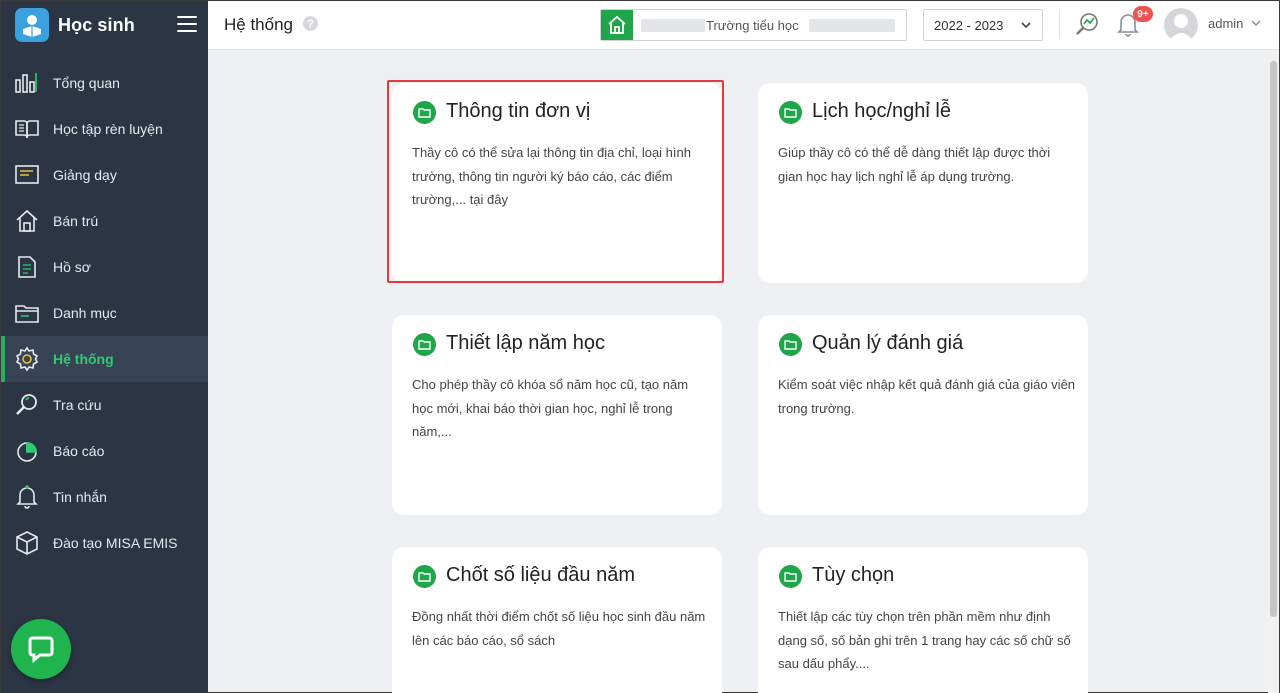 The width and height of the screenshot is (1280, 693). What do you see at coordinates (72, 267) in the screenshot?
I see `sidebar-item-label: Hồ sơ` at bounding box center [72, 267].